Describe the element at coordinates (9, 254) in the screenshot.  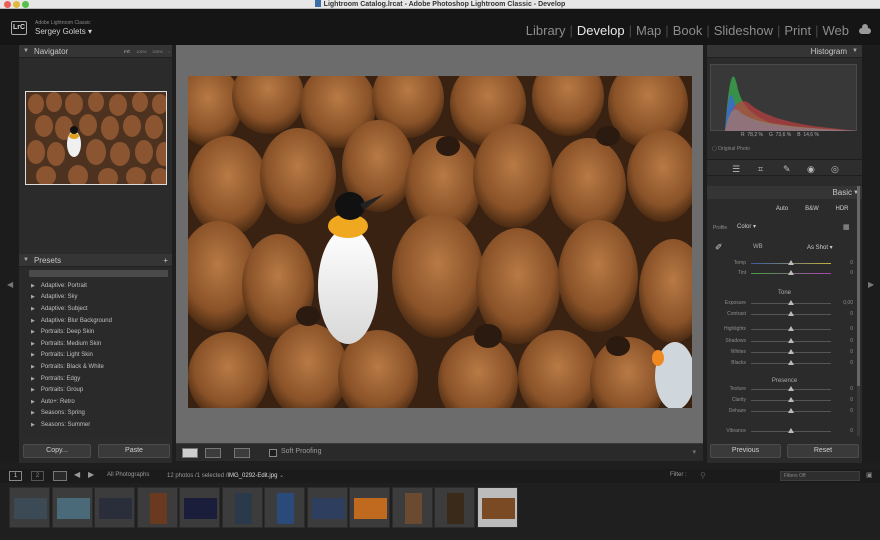
I see `left-panel-toggle: ◀` at that location.